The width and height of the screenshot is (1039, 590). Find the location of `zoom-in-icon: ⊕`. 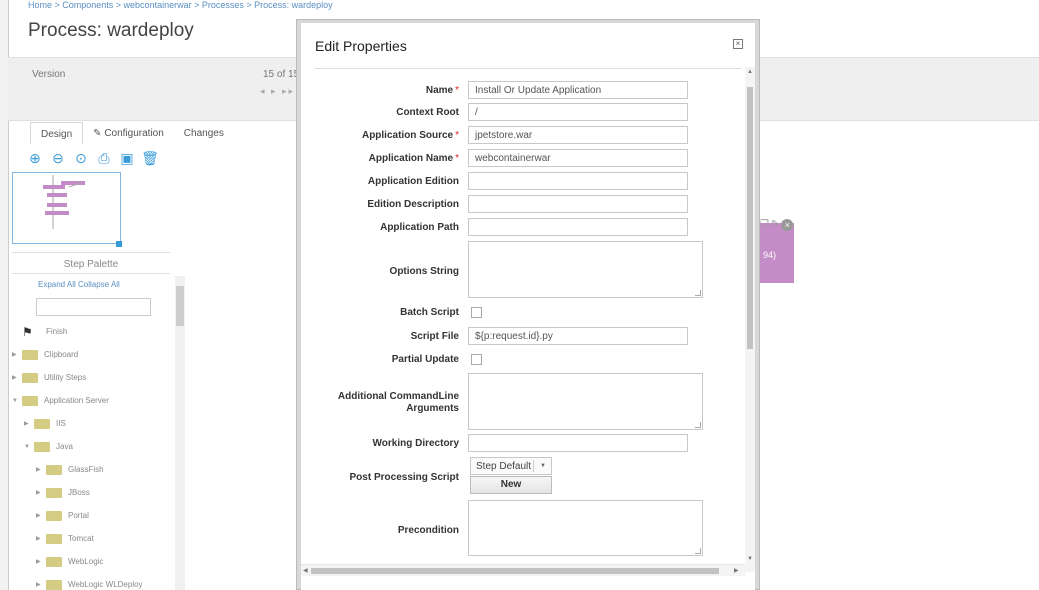

zoom-in-icon: ⊕ is located at coordinates (35, 158).